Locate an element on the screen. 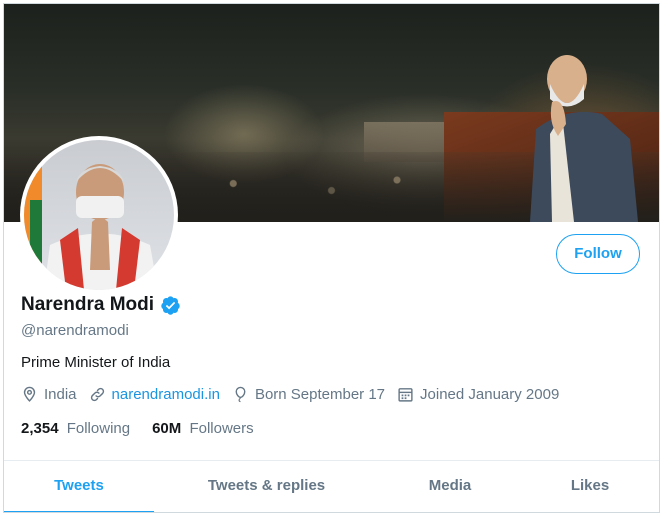  followers-link: 60M Followers is located at coordinates (203, 428).